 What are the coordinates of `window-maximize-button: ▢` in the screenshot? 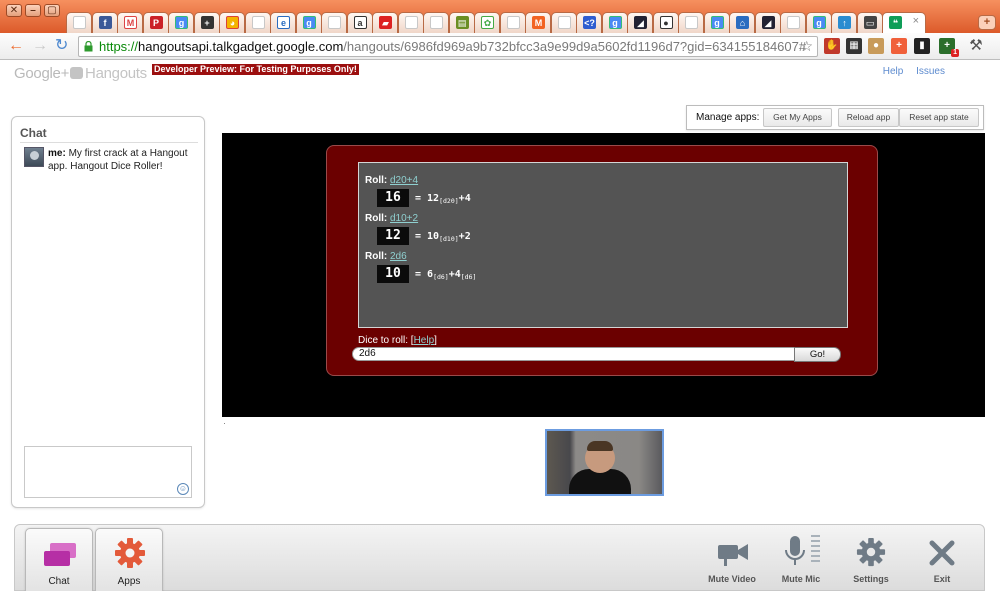 It's located at (52, 10).